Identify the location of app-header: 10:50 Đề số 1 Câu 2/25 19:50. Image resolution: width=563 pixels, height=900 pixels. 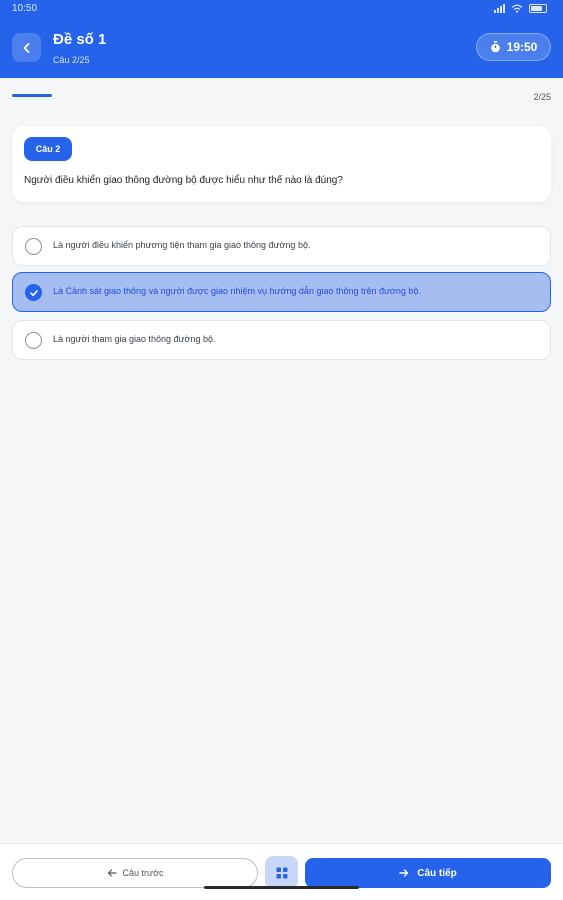
(281, 39).